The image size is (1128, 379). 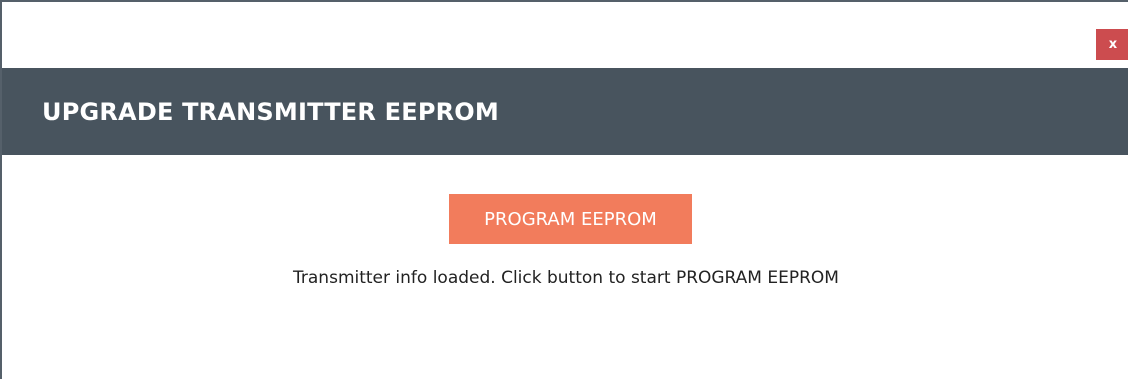 I want to click on close-button: x, so click(x=1112, y=44).